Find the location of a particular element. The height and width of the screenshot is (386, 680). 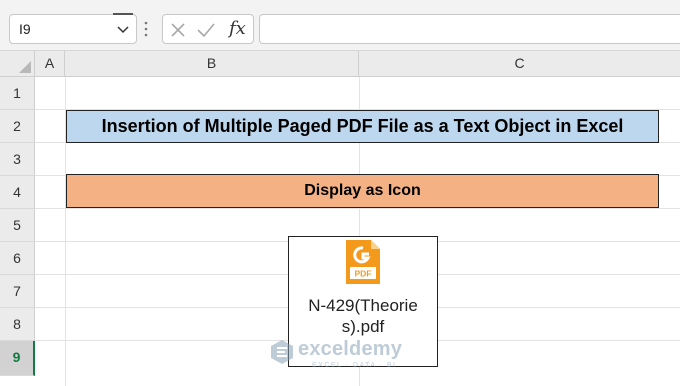

formula-input is located at coordinates (469, 29).